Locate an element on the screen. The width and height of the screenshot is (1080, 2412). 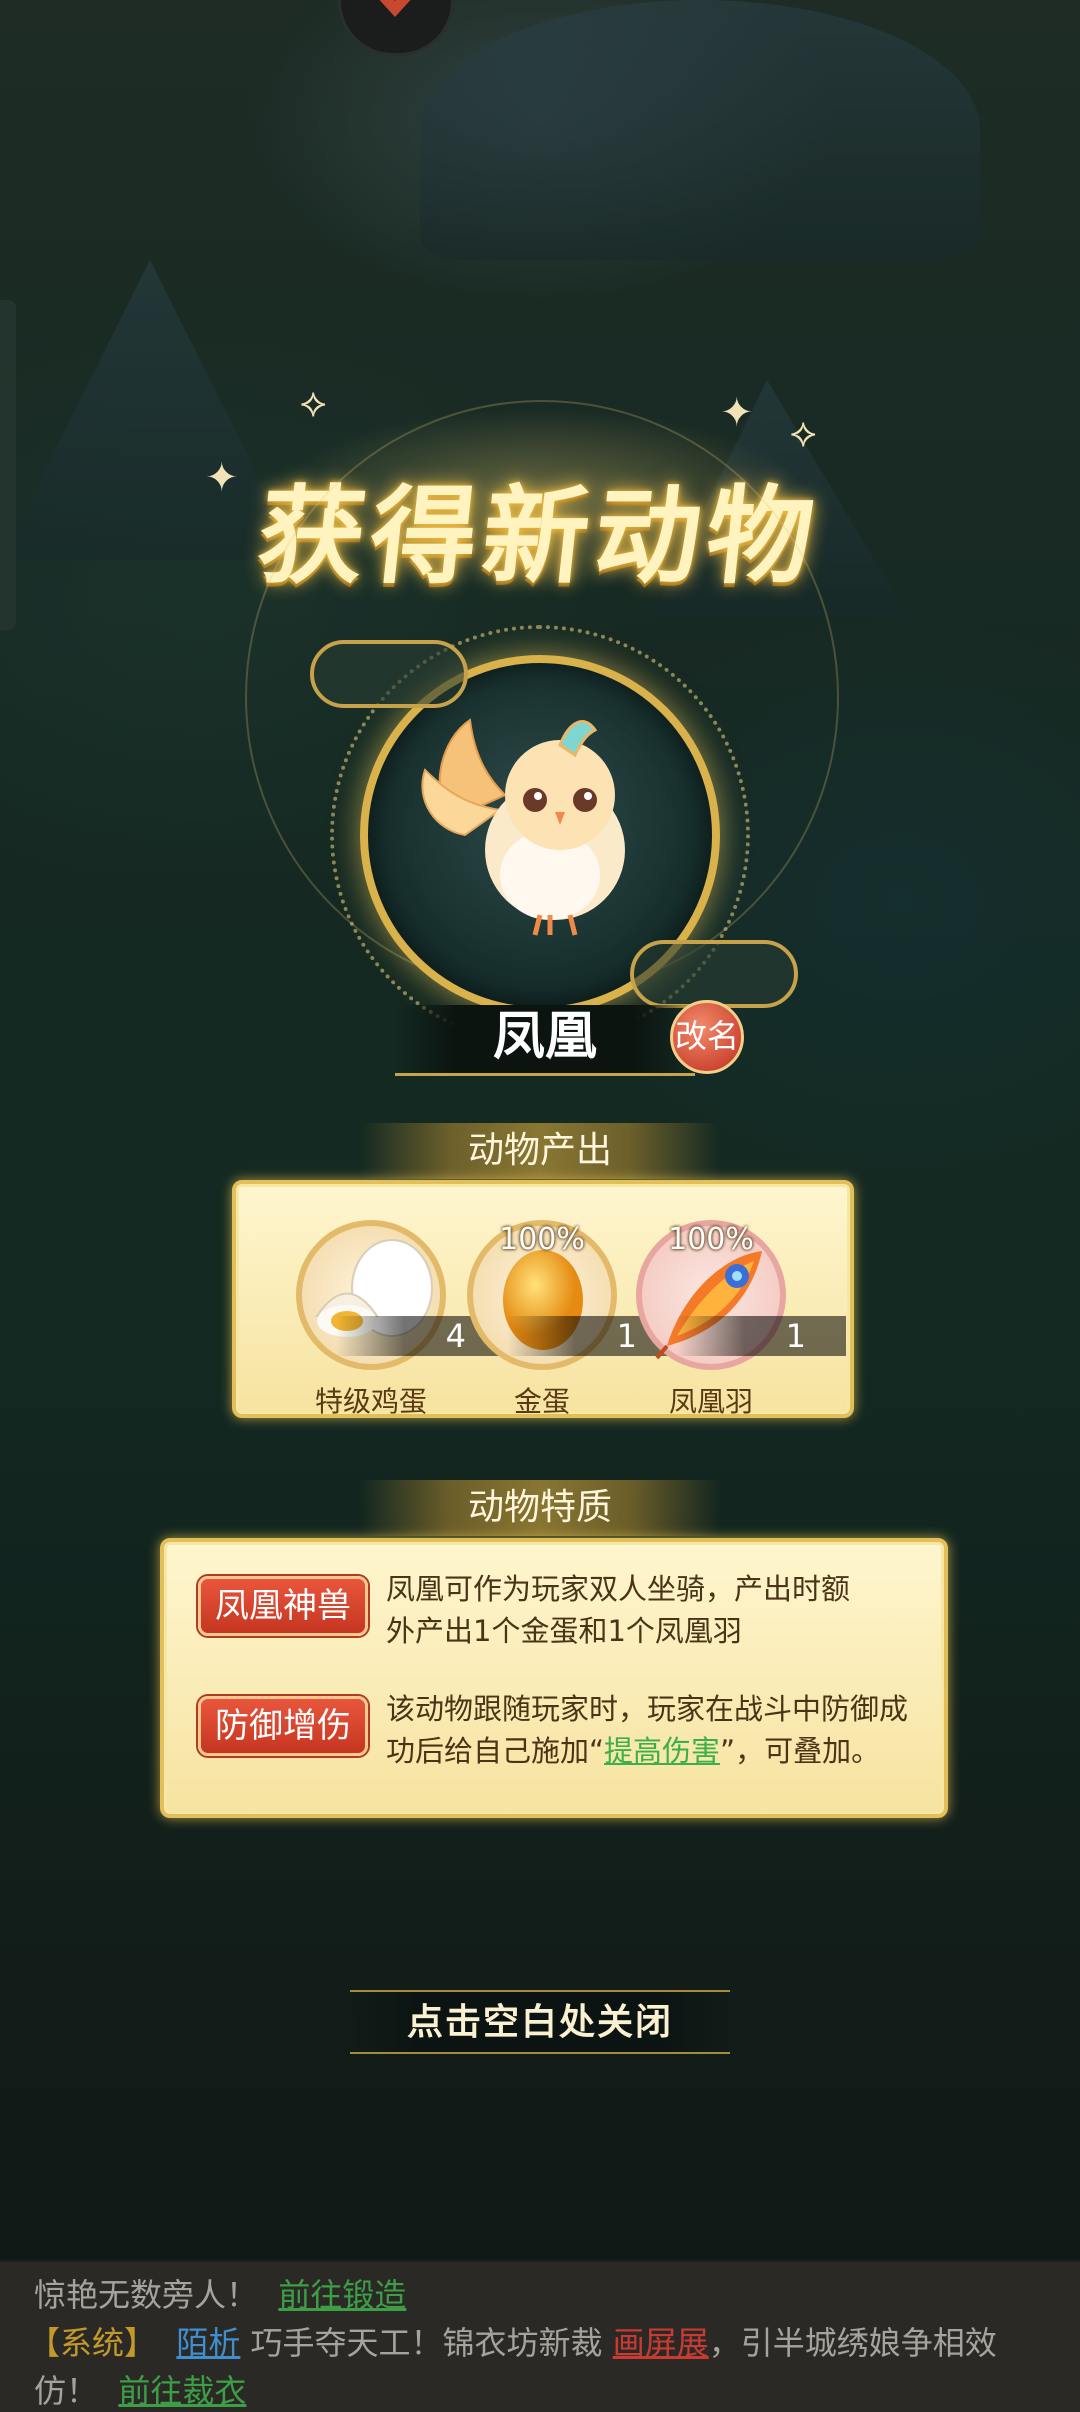
item-quantity: 4 is located at coordinates (455, 1336).